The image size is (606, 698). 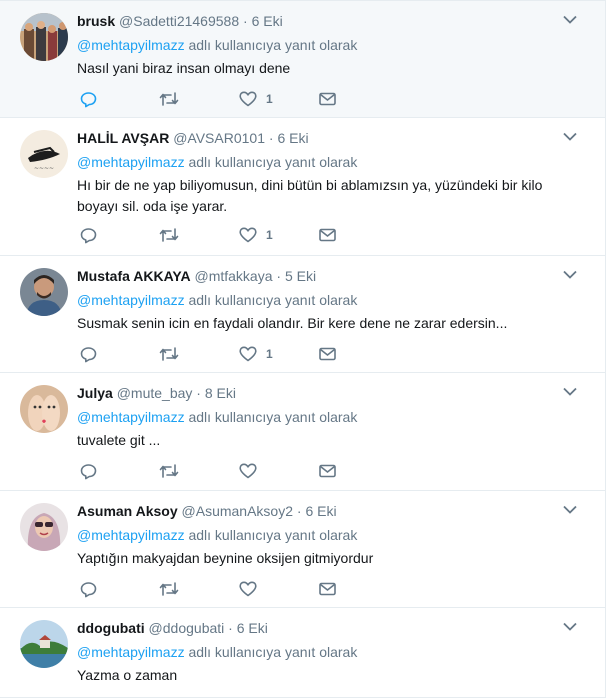 What do you see at coordinates (111, 628) in the screenshot?
I see `author-name: ddogubati` at bounding box center [111, 628].